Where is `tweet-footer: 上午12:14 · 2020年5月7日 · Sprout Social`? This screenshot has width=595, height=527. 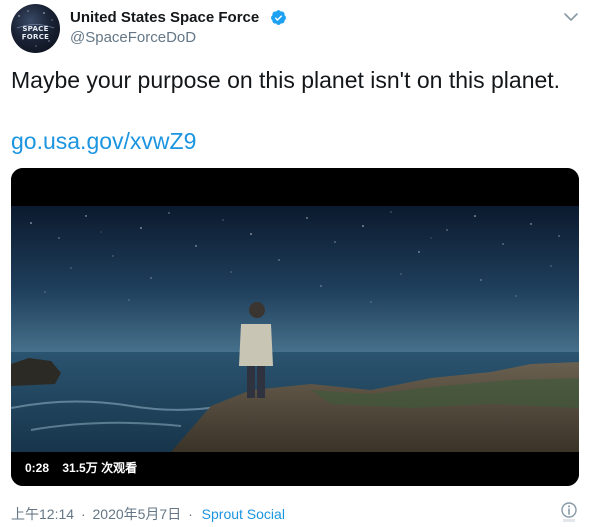 tweet-footer: 上午12:14 · 2020年5月7日 · Sprout Social is located at coordinates (148, 514).